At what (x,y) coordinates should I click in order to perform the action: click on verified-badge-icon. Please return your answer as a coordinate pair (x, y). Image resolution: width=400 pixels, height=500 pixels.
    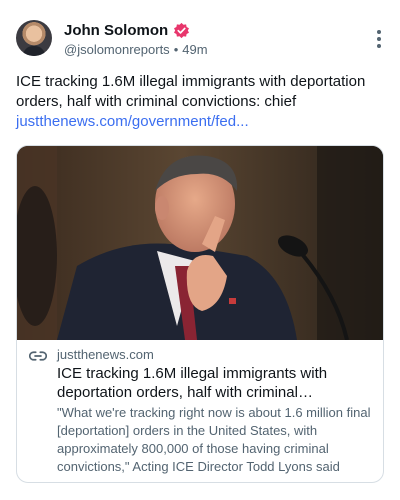
    Looking at the image, I should click on (182, 30).